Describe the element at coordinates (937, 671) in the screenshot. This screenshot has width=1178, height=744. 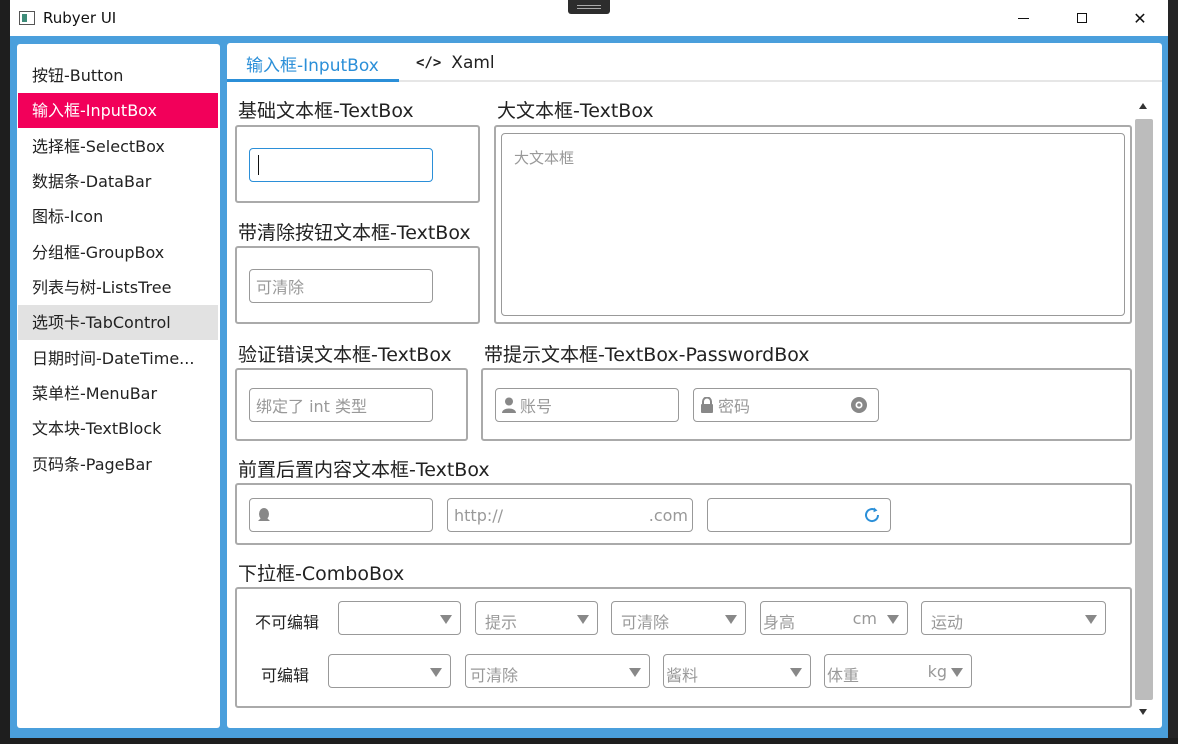
I see `combo-suffix: kg` at that location.